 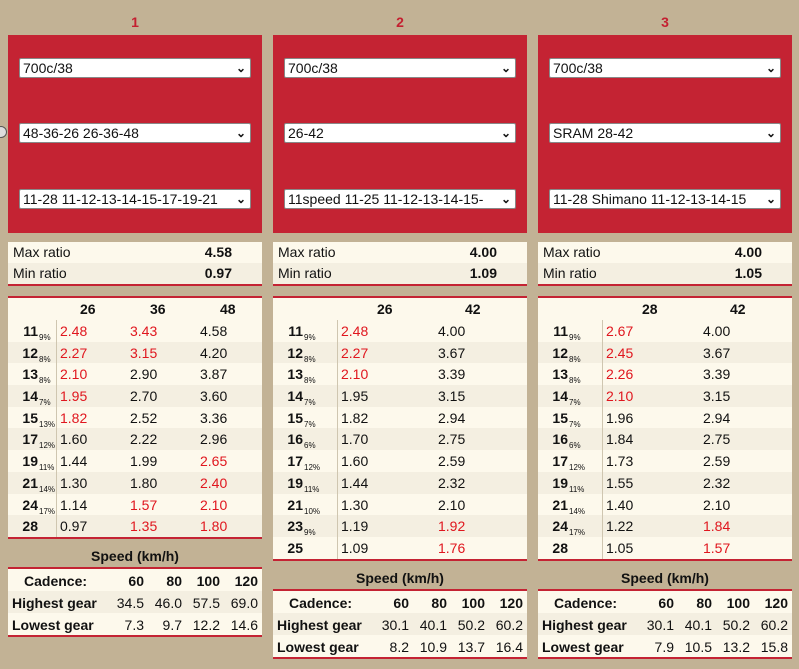 I want to click on lowest-row: Lowest gear 8.2 10.9 13.7 16.4, so click(x=400, y=646).